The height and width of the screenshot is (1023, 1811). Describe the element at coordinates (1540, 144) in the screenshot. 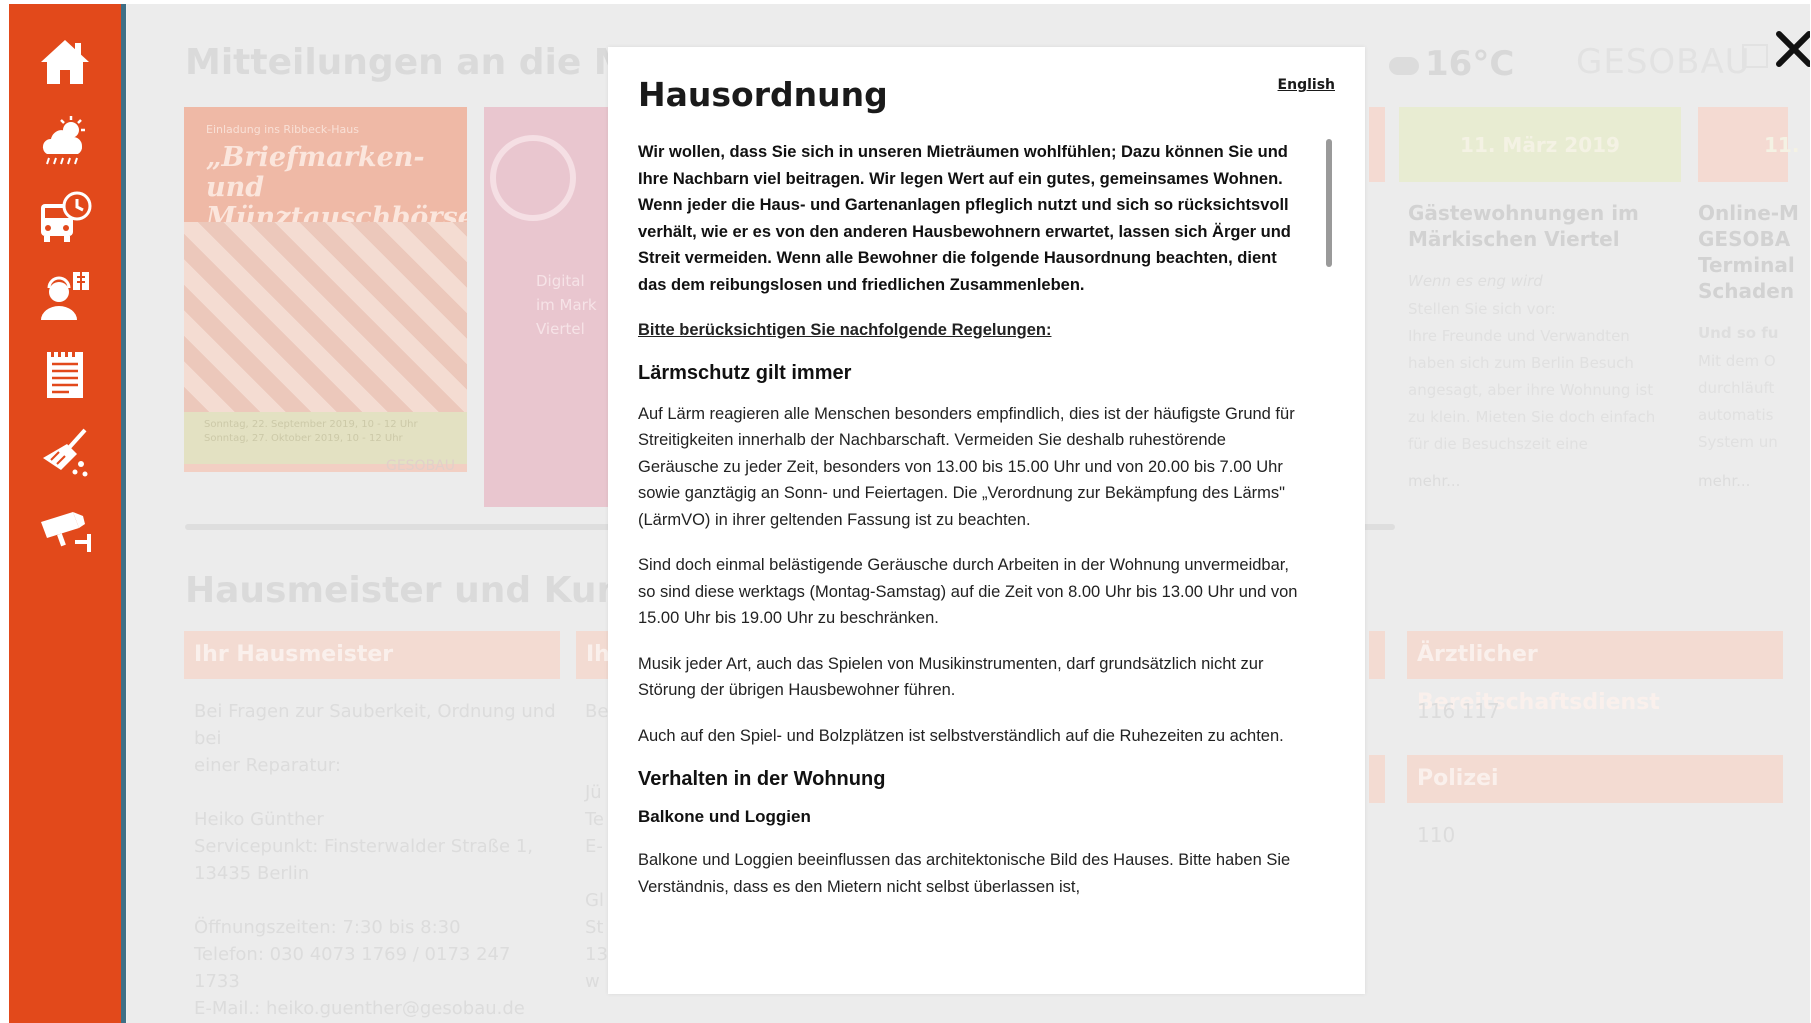

I see `news-card-date: 11. März 2019` at that location.